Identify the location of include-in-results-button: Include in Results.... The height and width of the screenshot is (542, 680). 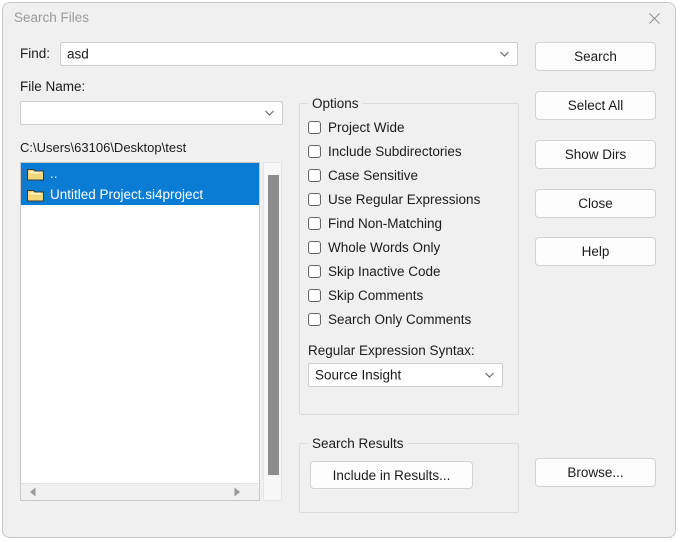
(391, 475).